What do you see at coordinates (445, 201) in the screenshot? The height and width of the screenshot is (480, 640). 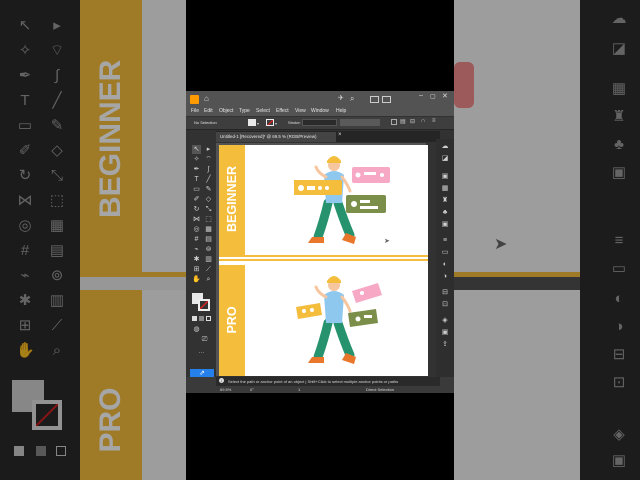 I see `brushes-panel-icon: ♜` at bounding box center [445, 201].